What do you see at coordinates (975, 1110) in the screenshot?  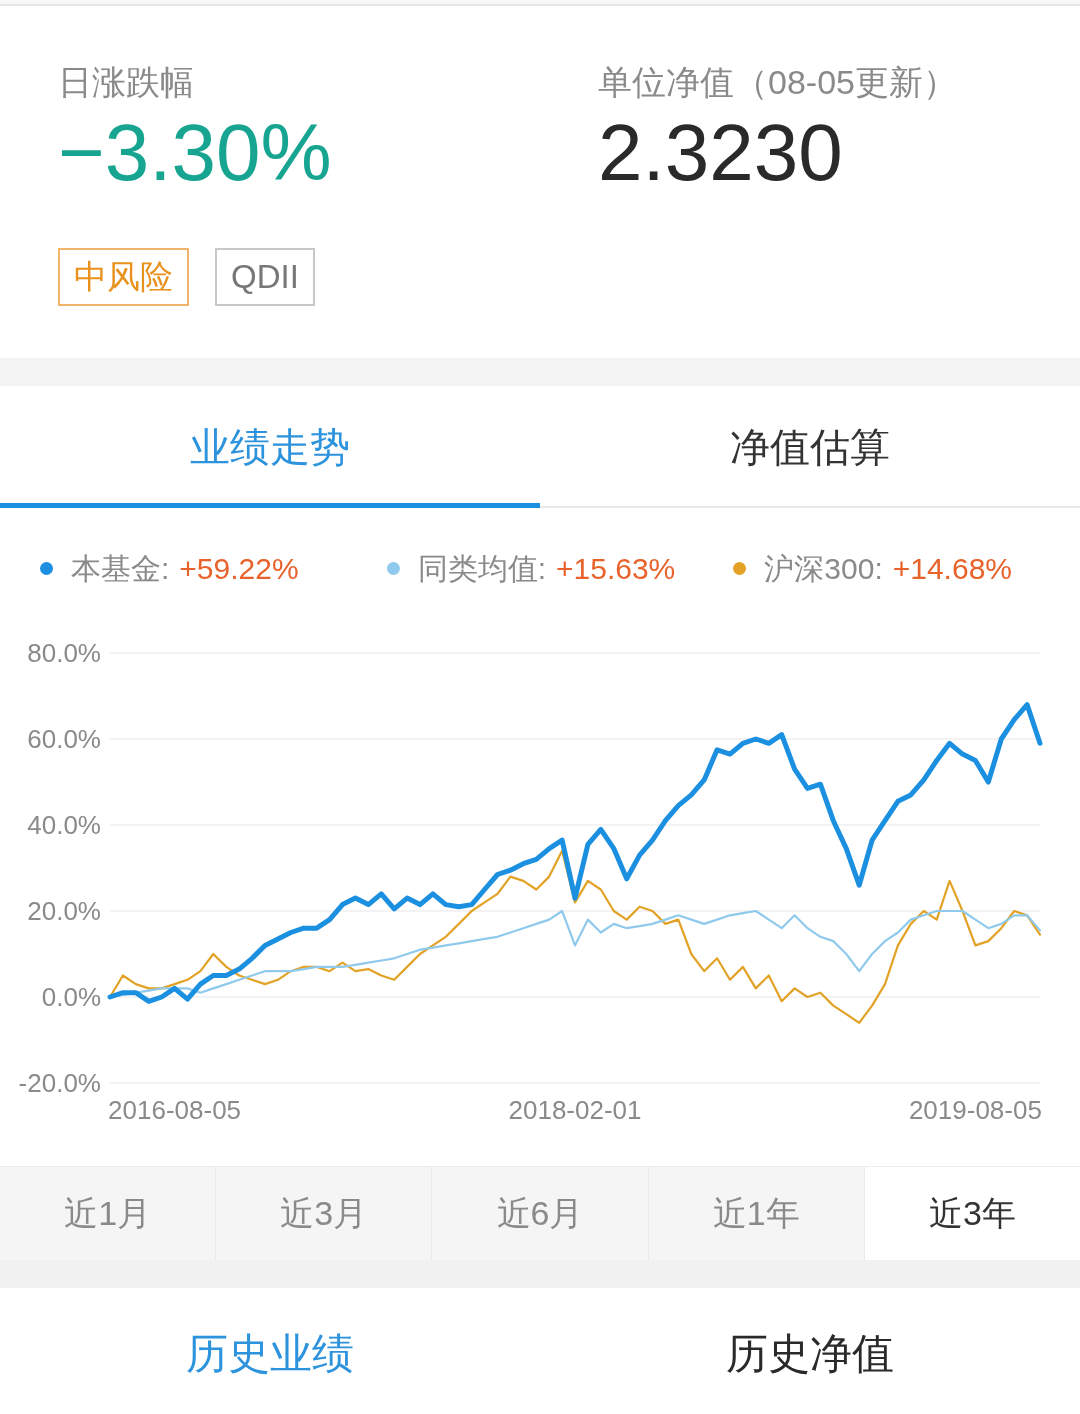 I see `x-axis-label: 2019-08-05` at bounding box center [975, 1110].